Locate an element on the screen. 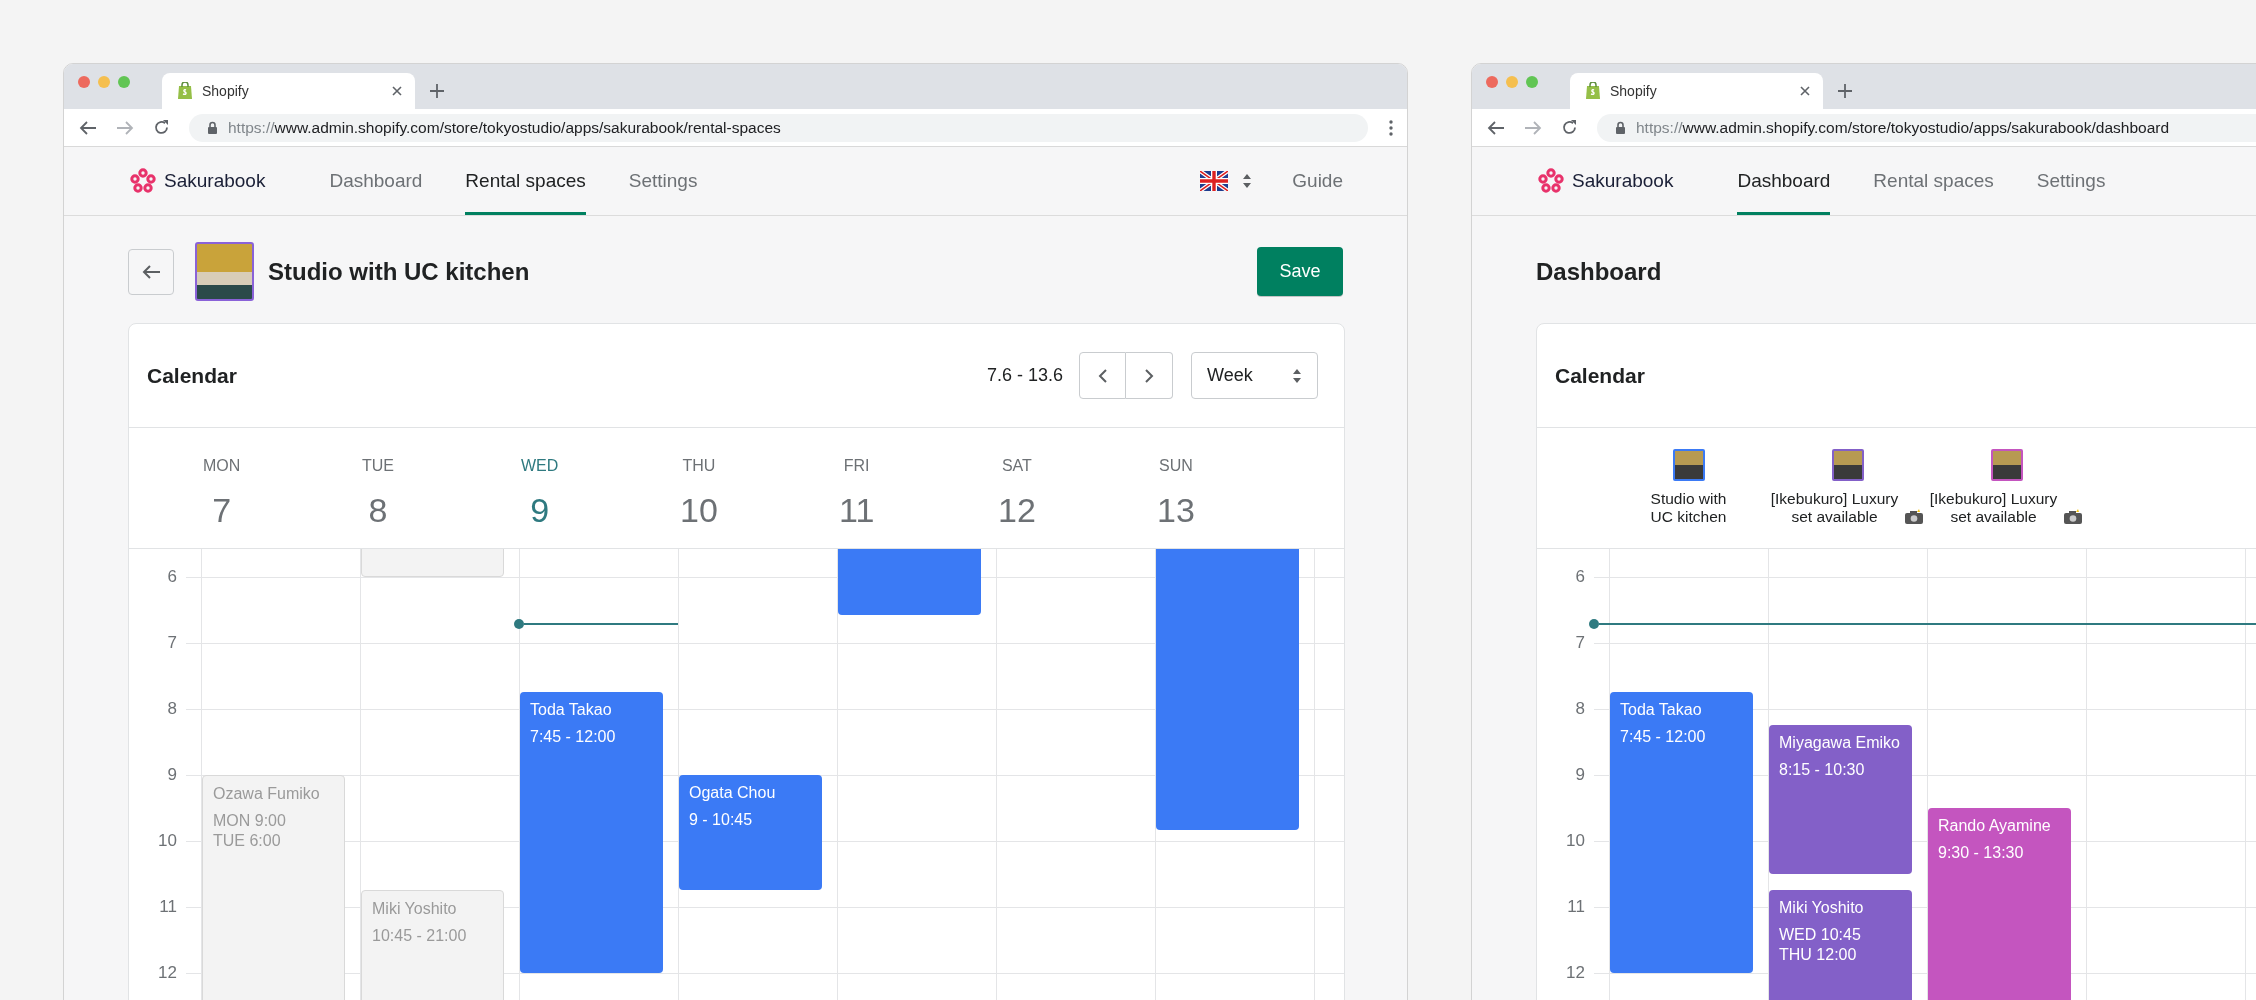 The image size is (2256, 1000). shopping-bag-icon is located at coordinates (185, 91).